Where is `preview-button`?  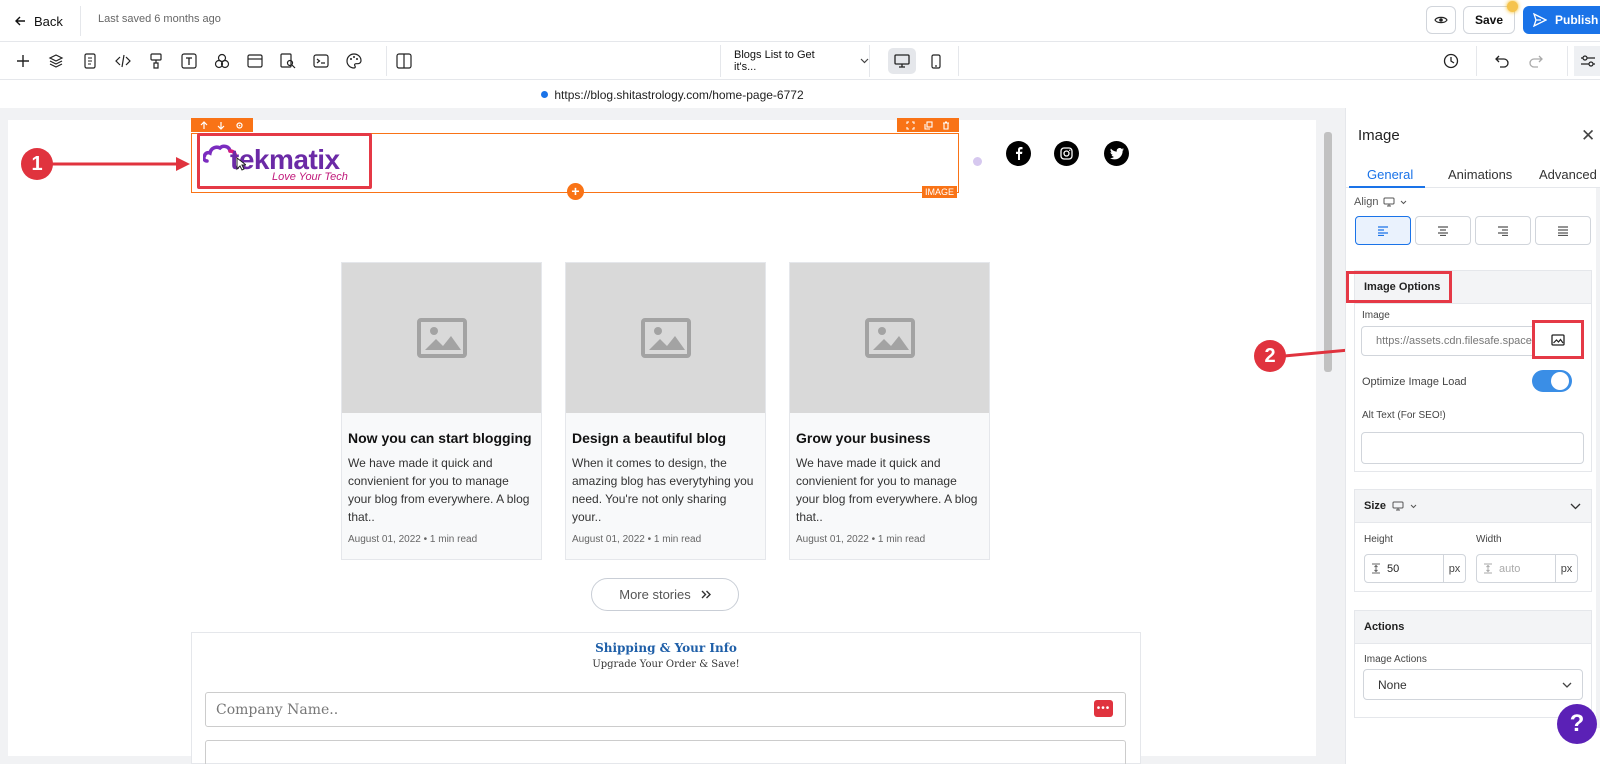
preview-button is located at coordinates (1441, 20).